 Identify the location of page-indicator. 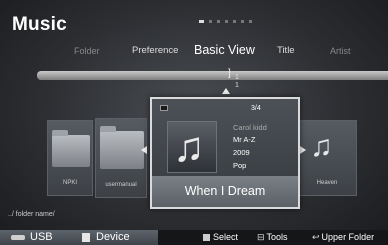
(225, 21).